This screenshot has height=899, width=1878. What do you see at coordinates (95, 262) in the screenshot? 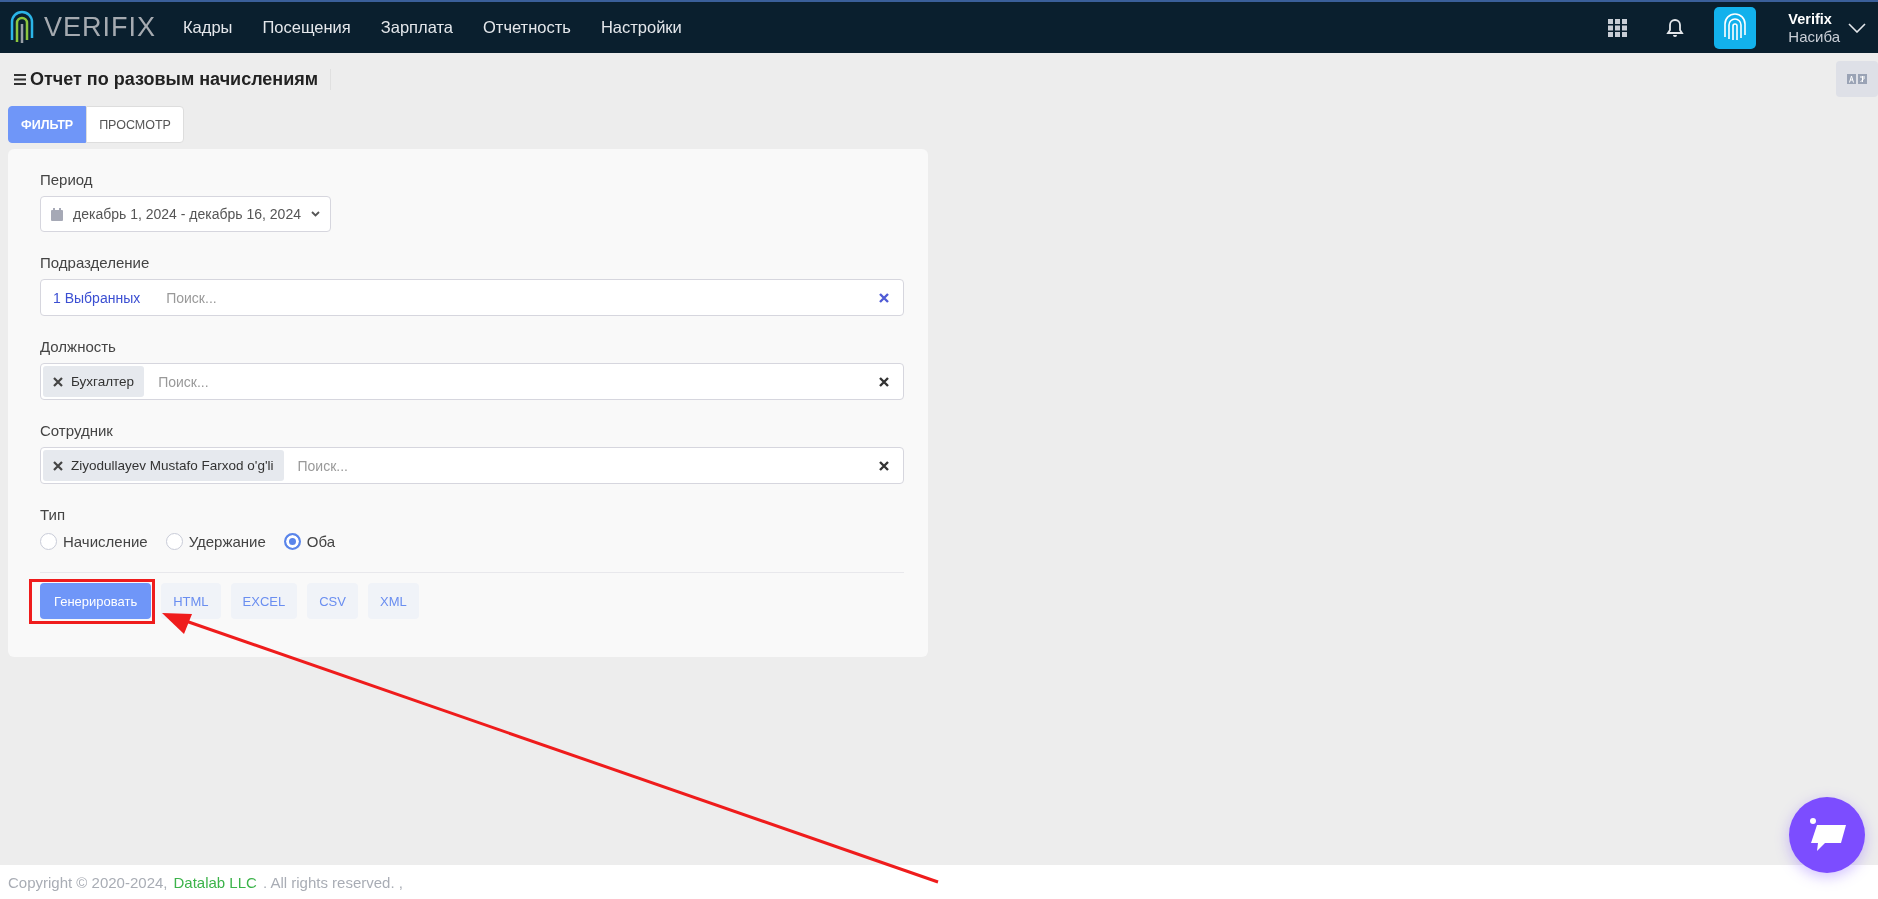
I see `field-label: Подразделение` at bounding box center [95, 262].